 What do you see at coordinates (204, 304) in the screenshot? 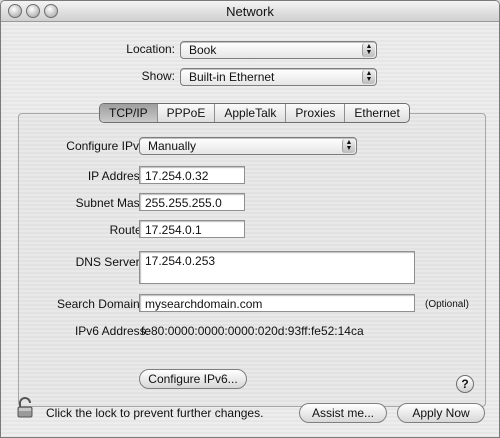
I see `search-domains-value: mysearchdomain.com` at bounding box center [204, 304].